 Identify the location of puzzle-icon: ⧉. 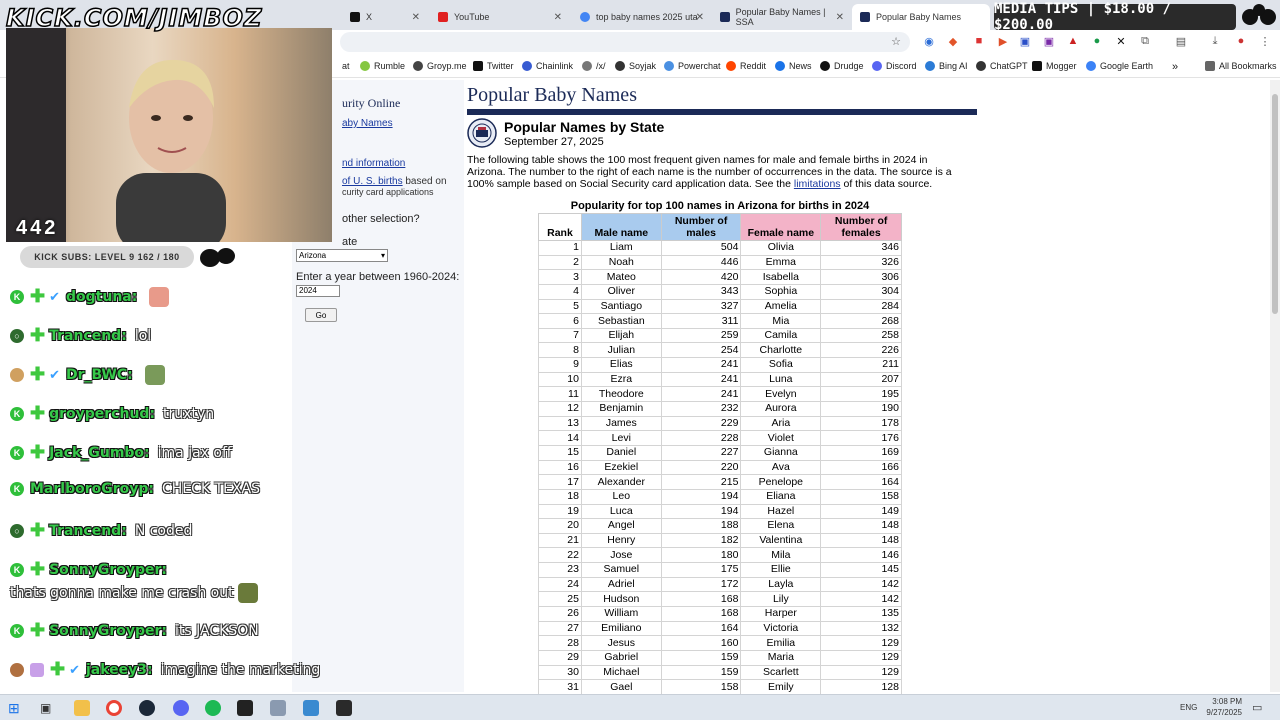
(1145, 41).